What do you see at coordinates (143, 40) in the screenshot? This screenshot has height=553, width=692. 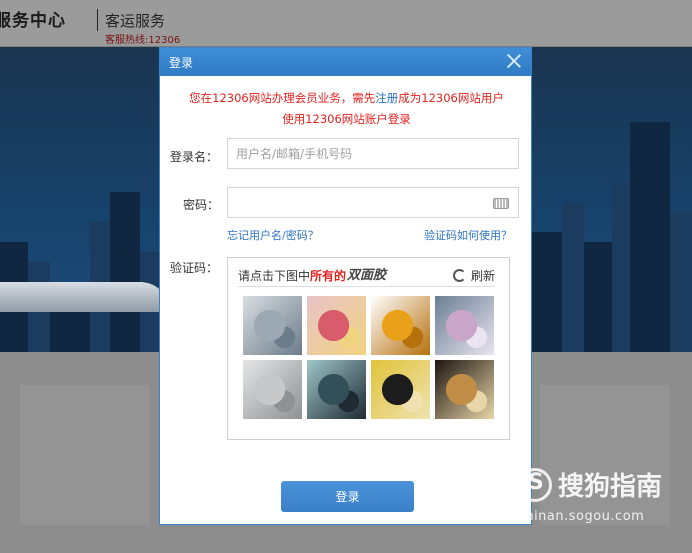 I see `hotline-text: 客服热线:12306` at bounding box center [143, 40].